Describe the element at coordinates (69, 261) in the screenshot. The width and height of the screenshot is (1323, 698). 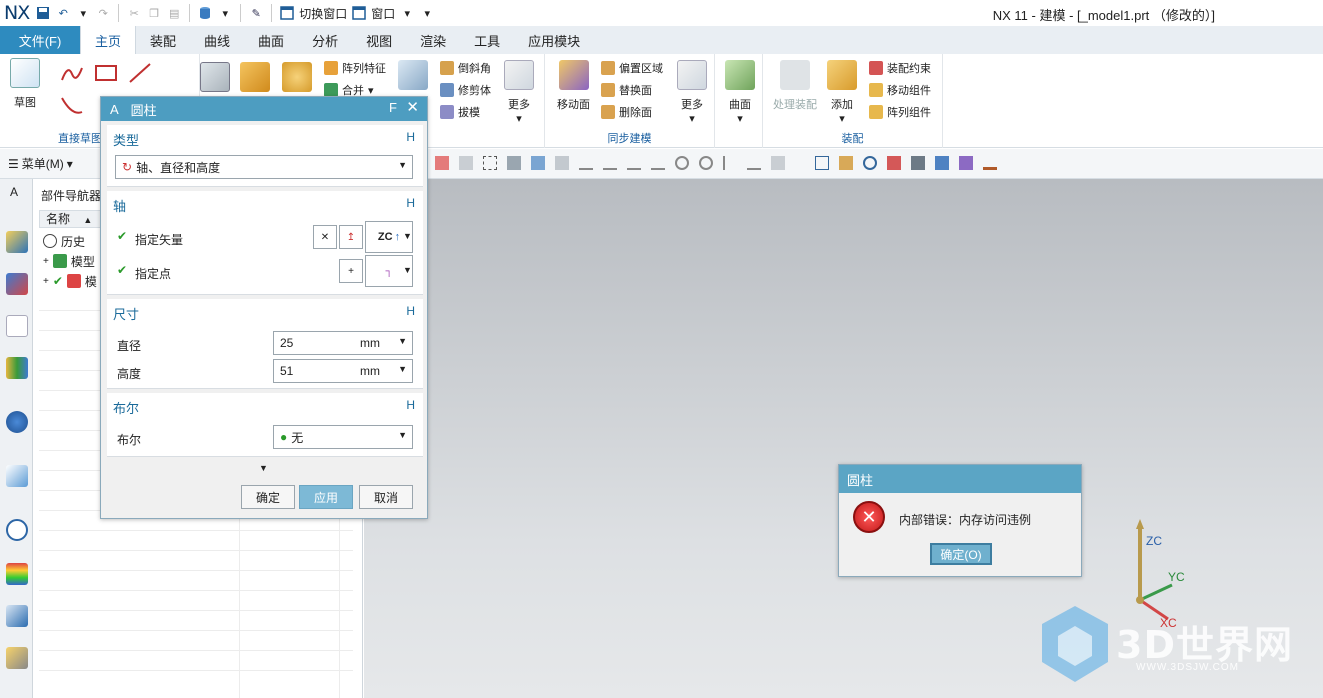
I see `tree-item-model: + 模型` at that location.